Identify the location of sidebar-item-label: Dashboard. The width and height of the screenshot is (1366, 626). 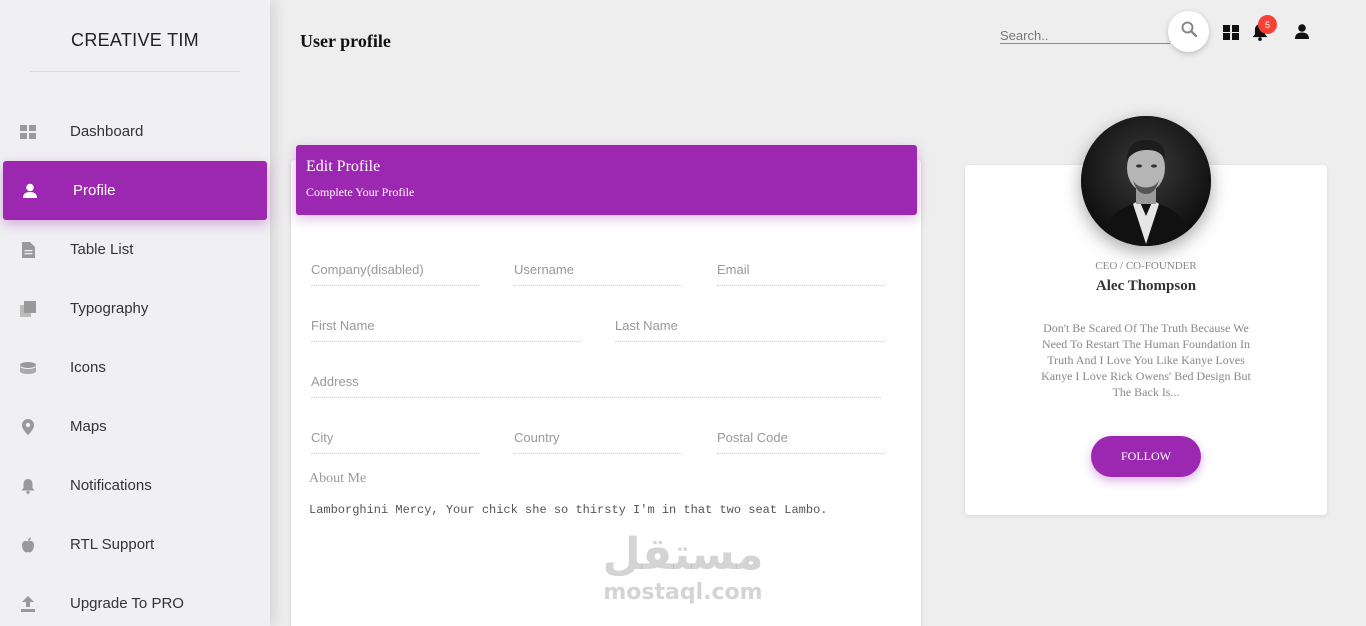
(107, 131).